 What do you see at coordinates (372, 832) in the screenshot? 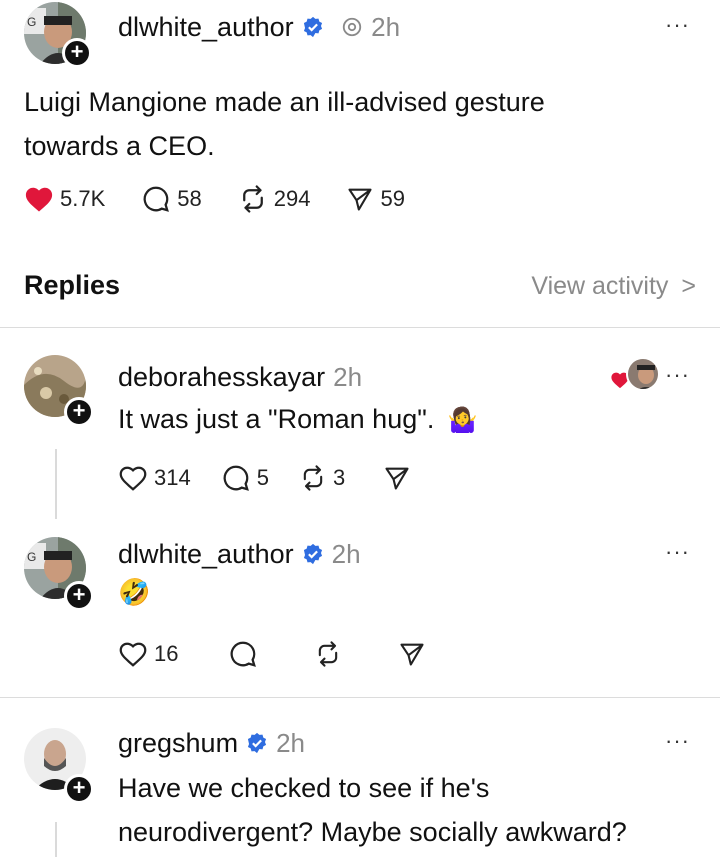
I see `reply-text-line: neurodivergent? Maybe socially awkward?` at bounding box center [372, 832].